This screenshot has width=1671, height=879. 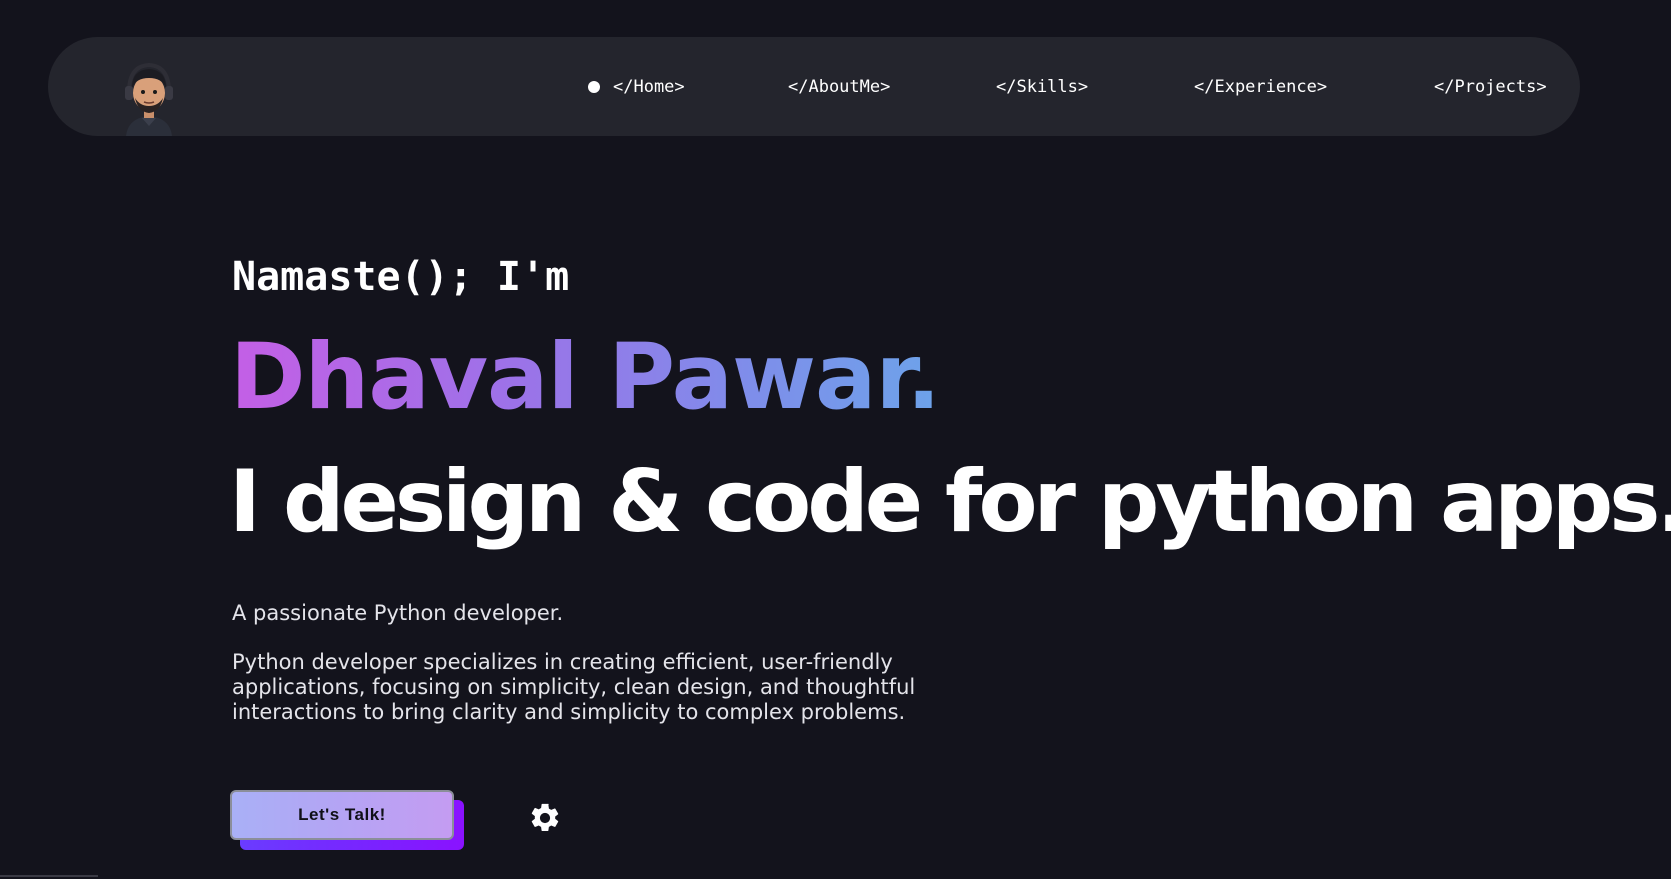 What do you see at coordinates (1490, 87) in the screenshot?
I see `nav-link-projects: </Projects>` at bounding box center [1490, 87].